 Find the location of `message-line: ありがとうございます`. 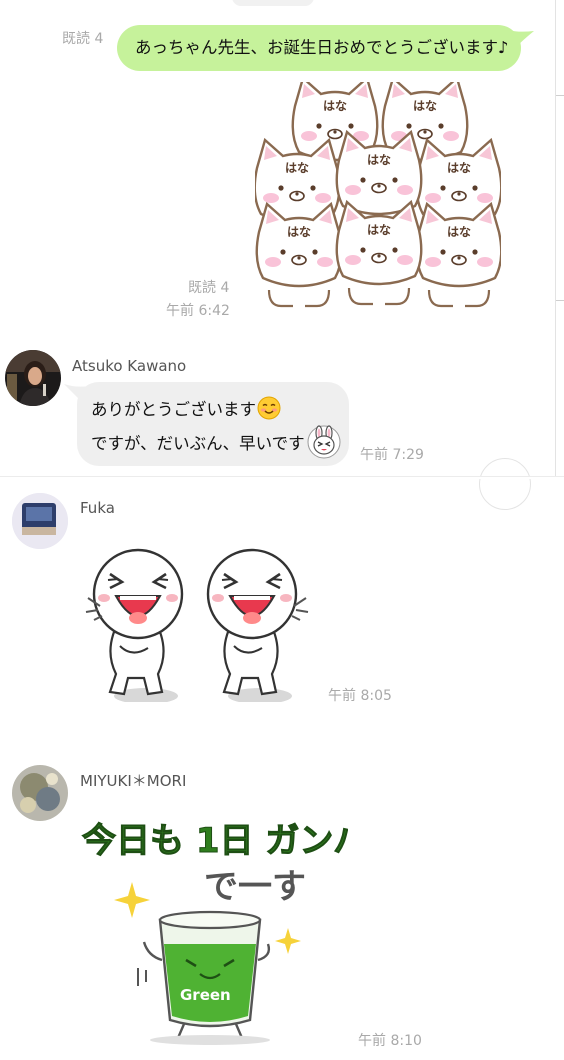

message-line: ありがとうございます is located at coordinates (213, 410).